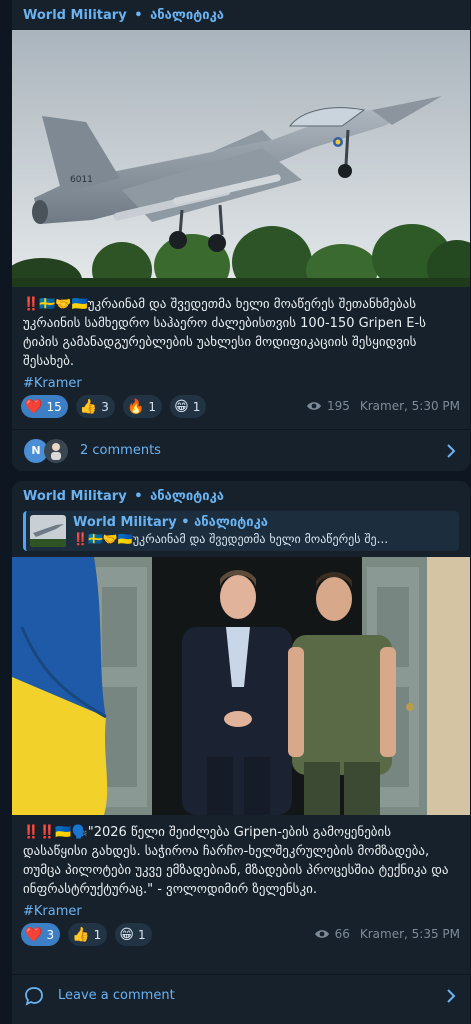  Describe the element at coordinates (81, 180) in the screenshot. I see `svg-text: 6011` at that location.